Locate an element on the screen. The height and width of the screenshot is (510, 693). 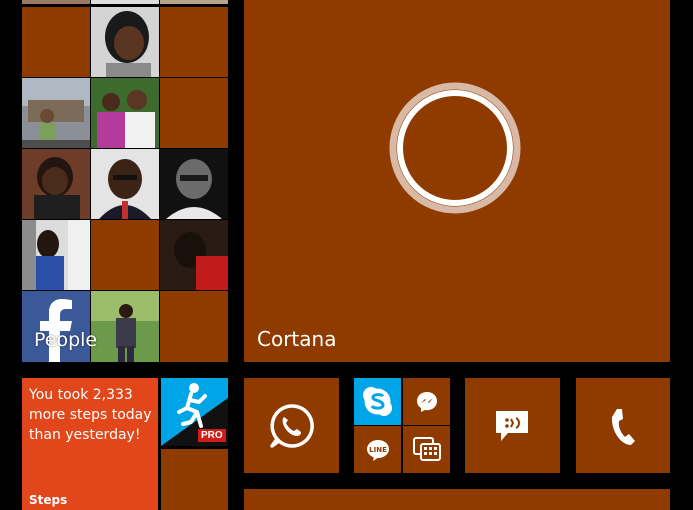
bbm-icon is located at coordinates (427, 449).